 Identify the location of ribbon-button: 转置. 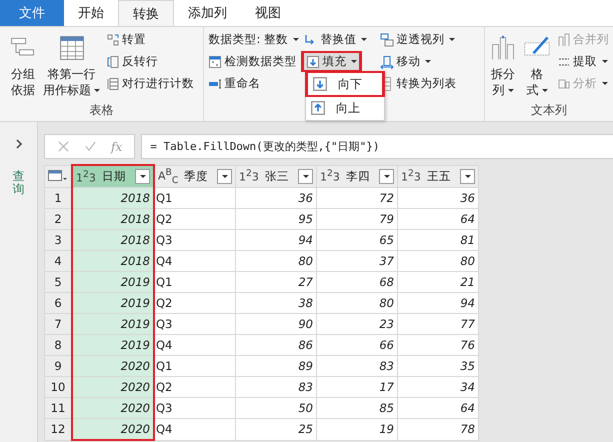
(126, 39).